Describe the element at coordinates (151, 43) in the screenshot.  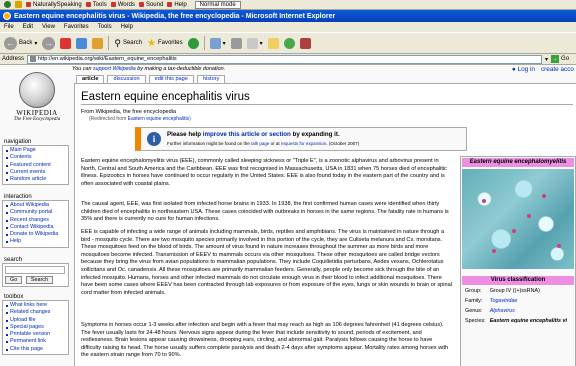
I see `star-icon: ★` at that location.